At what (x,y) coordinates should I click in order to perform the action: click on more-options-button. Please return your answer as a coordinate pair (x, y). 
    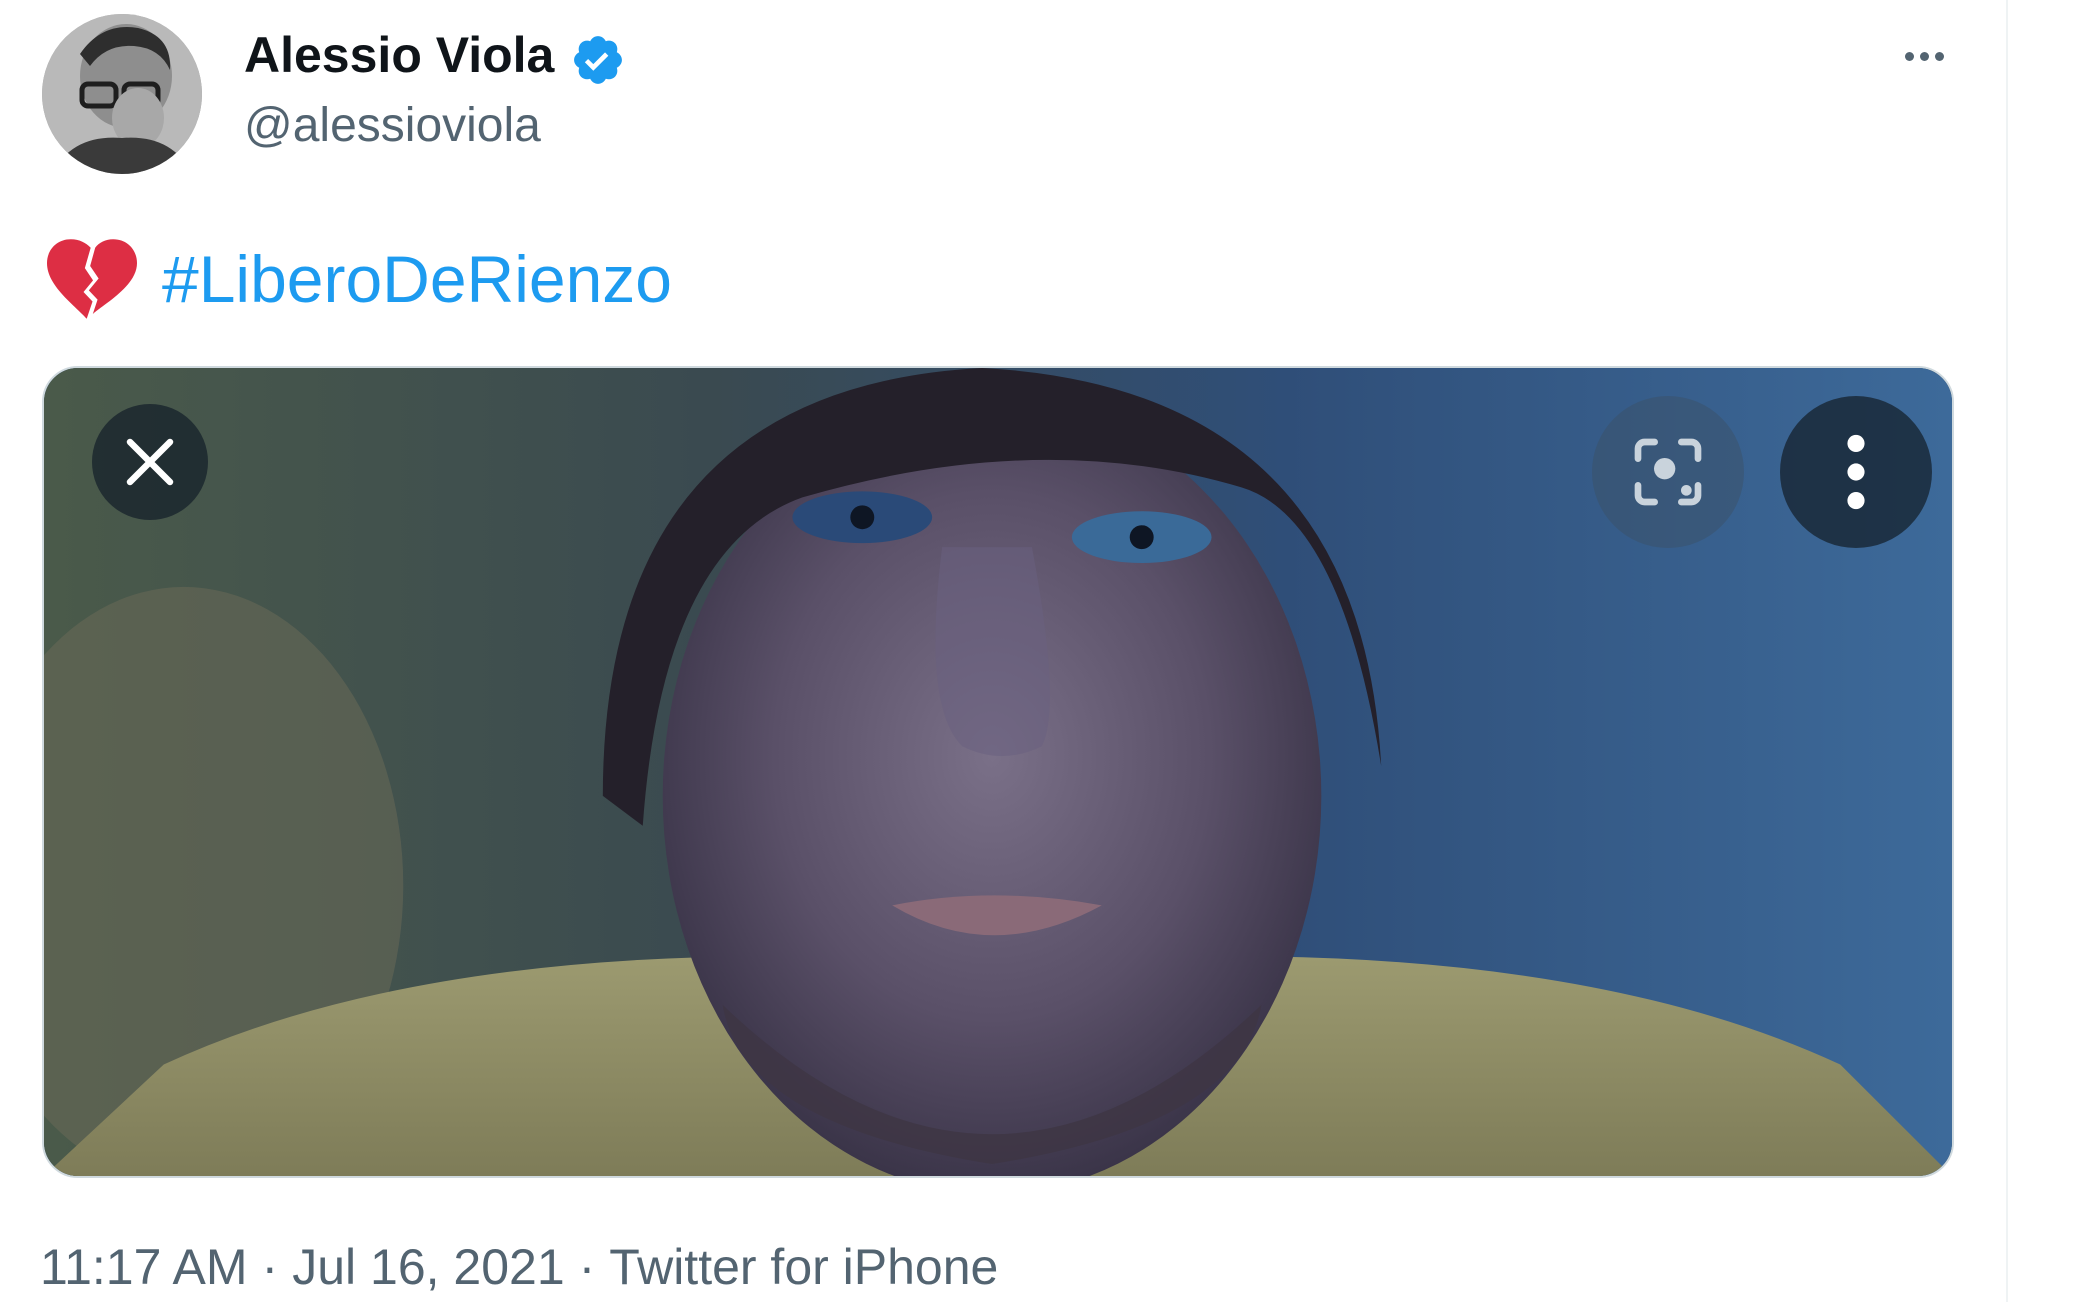
    Looking at the image, I should click on (1924, 56).